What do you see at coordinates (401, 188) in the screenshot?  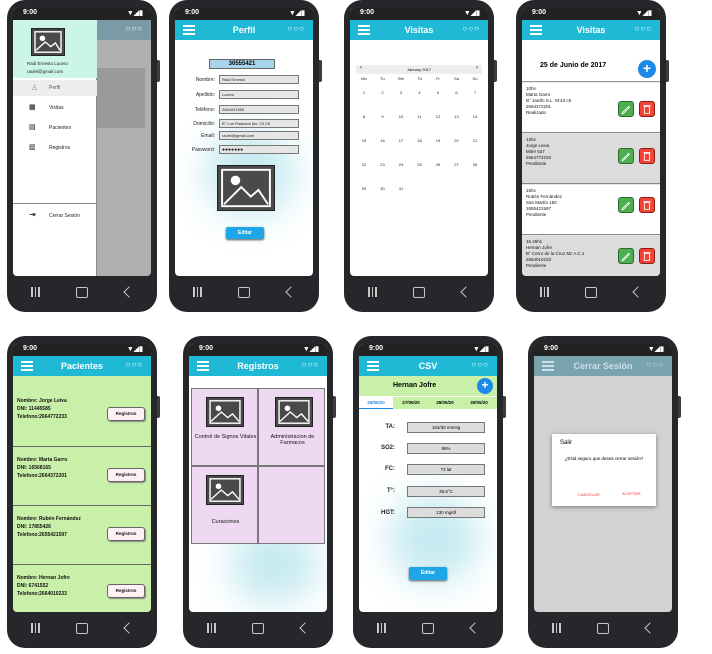 I see `calendar-day: 31` at bounding box center [401, 188].